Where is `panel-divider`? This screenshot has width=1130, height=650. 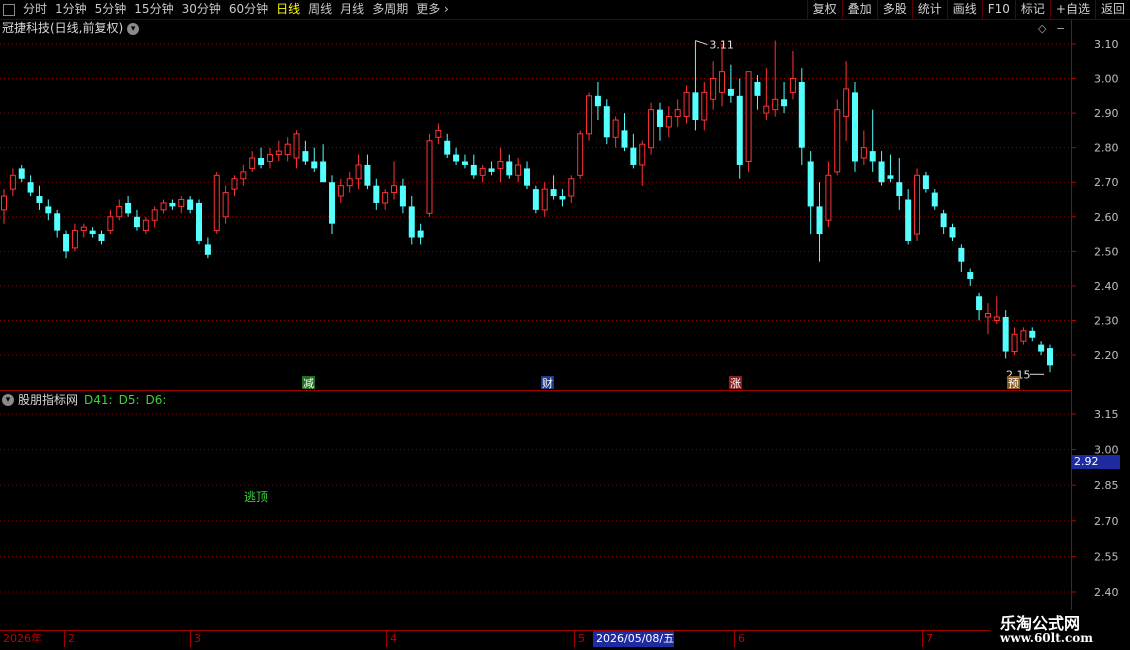
panel-divider is located at coordinates (536, 390).